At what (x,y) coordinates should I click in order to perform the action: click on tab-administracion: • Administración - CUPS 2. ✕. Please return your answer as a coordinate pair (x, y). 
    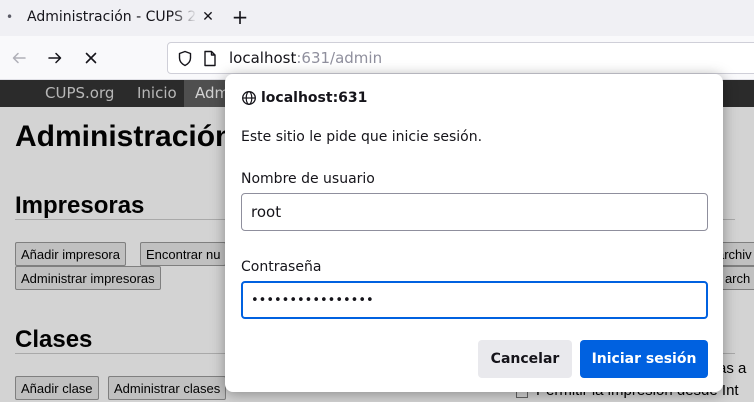
    Looking at the image, I should click on (110, 18).